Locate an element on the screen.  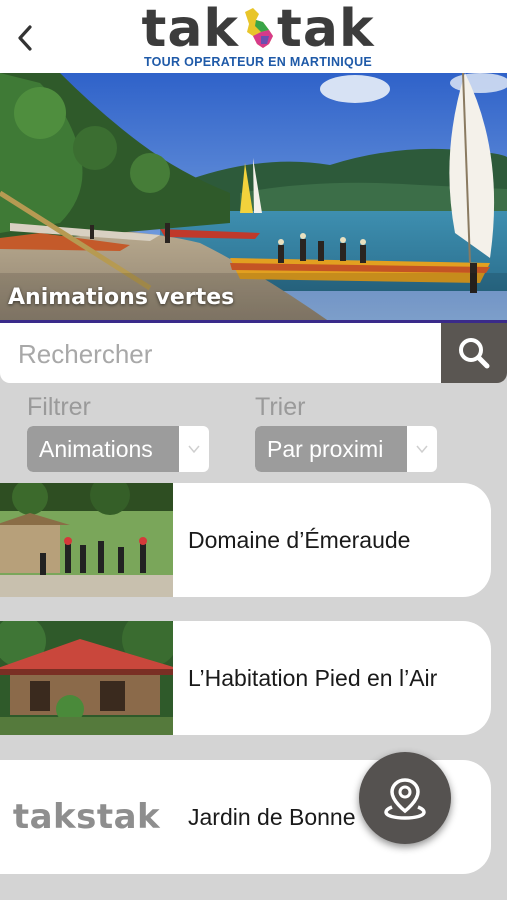
filter-value: Animations is located at coordinates (103, 449).